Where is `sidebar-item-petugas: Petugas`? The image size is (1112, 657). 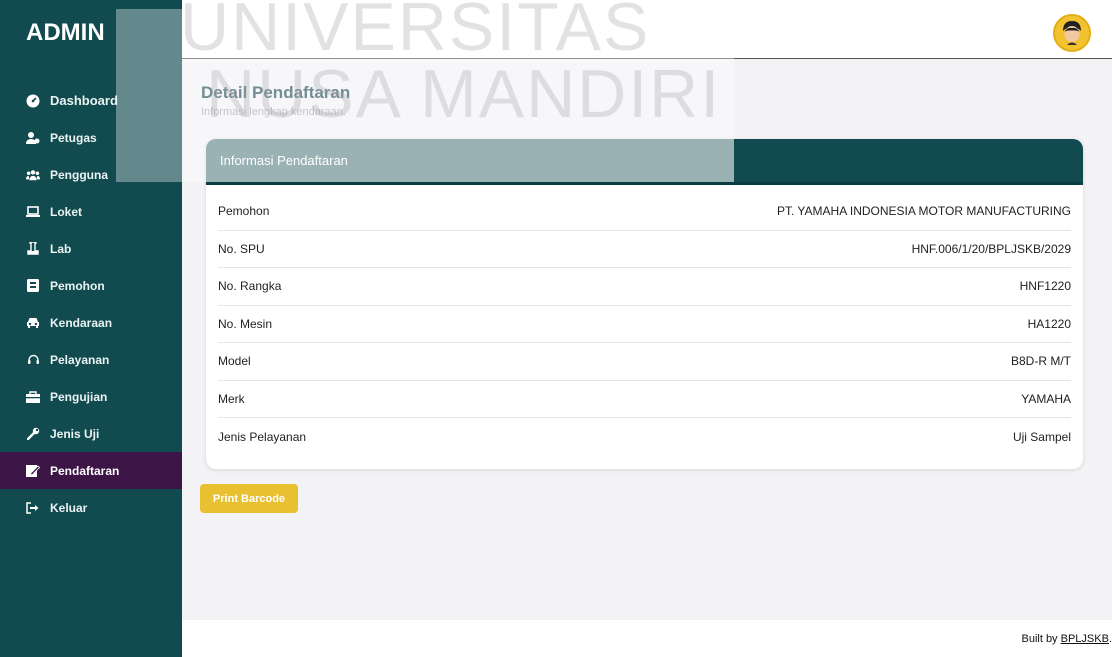
sidebar-item-petugas: Petugas is located at coordinates (91, 137).